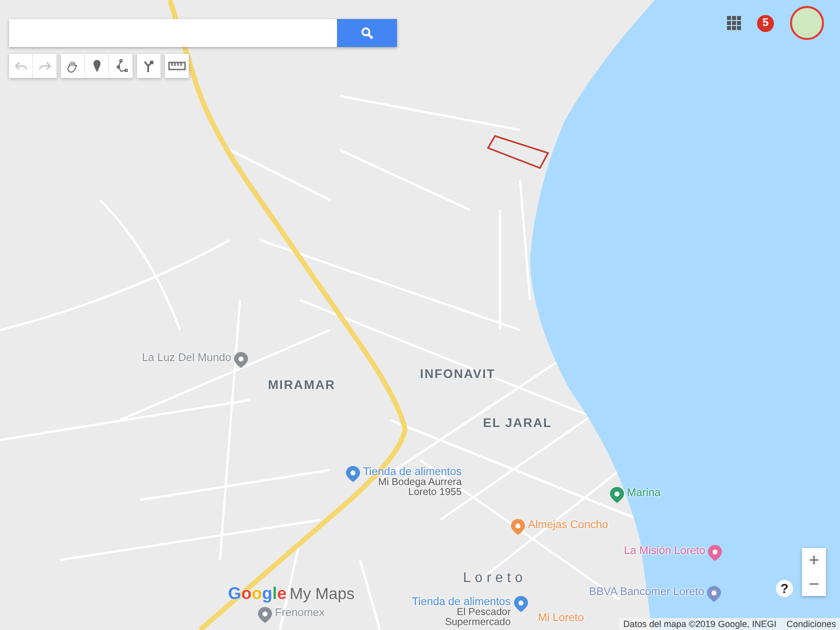 The width and height of the screenshot is (840, 630). Describe the element at coordinates (458, 374) in the screenshot. I see `area-label: INFONAVIT` at that location.